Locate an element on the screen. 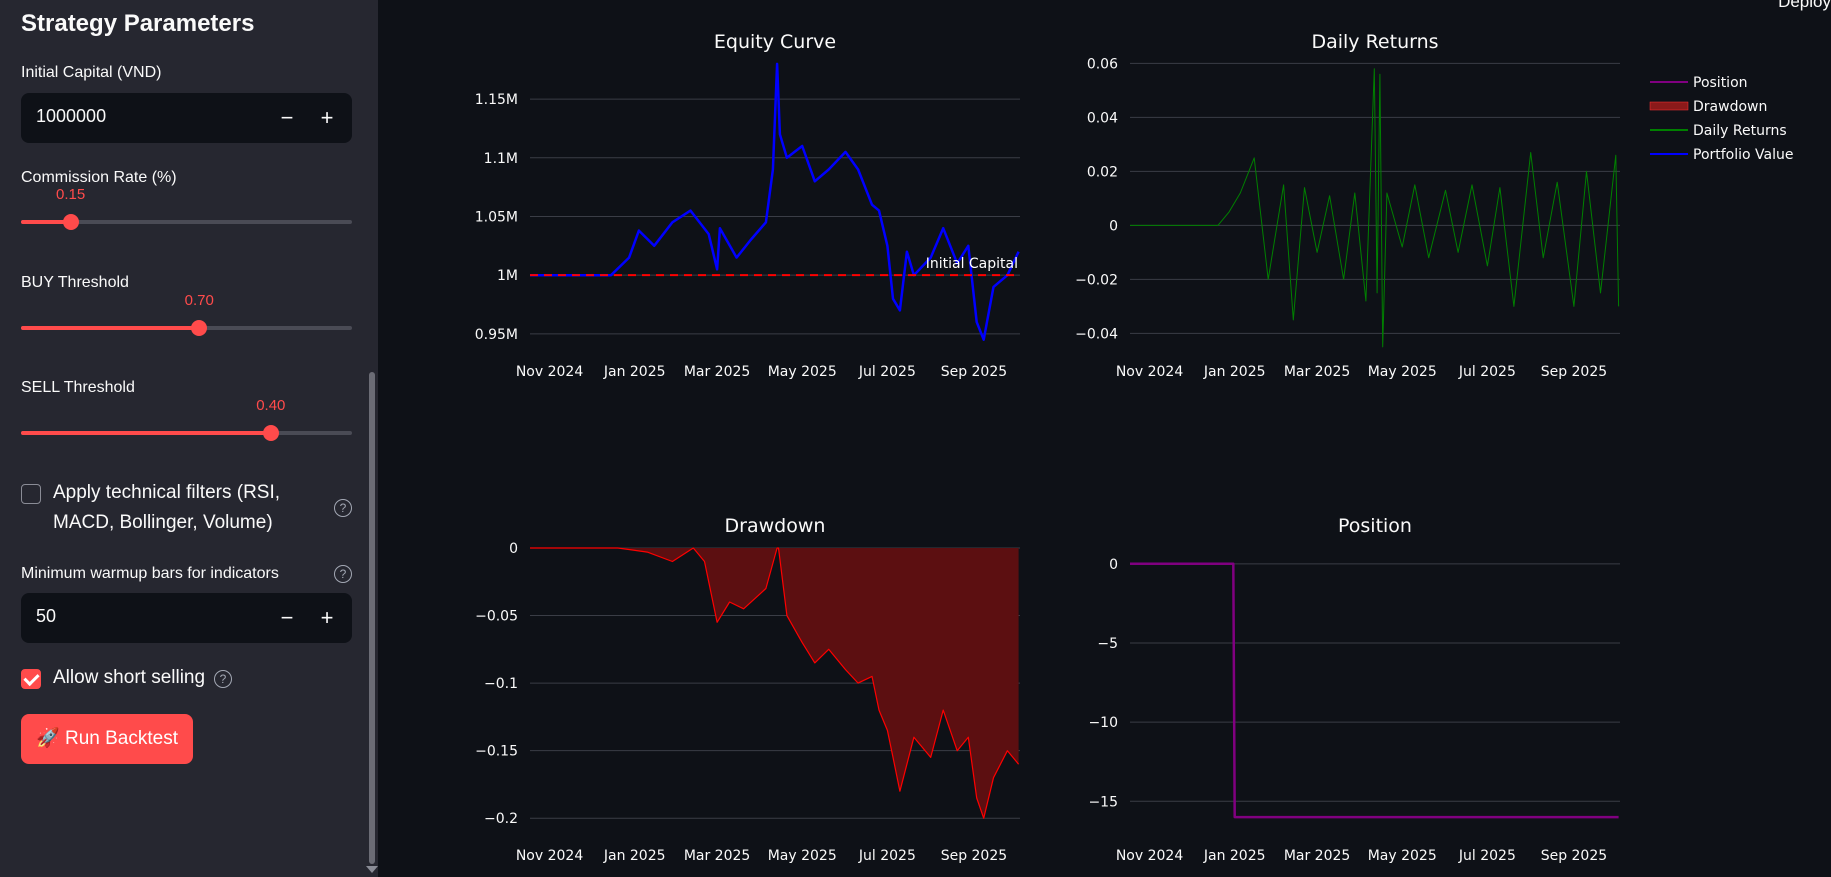 The image size is (1831, 877). y-tick-label: −10 is located at coordinates (1103, 723).